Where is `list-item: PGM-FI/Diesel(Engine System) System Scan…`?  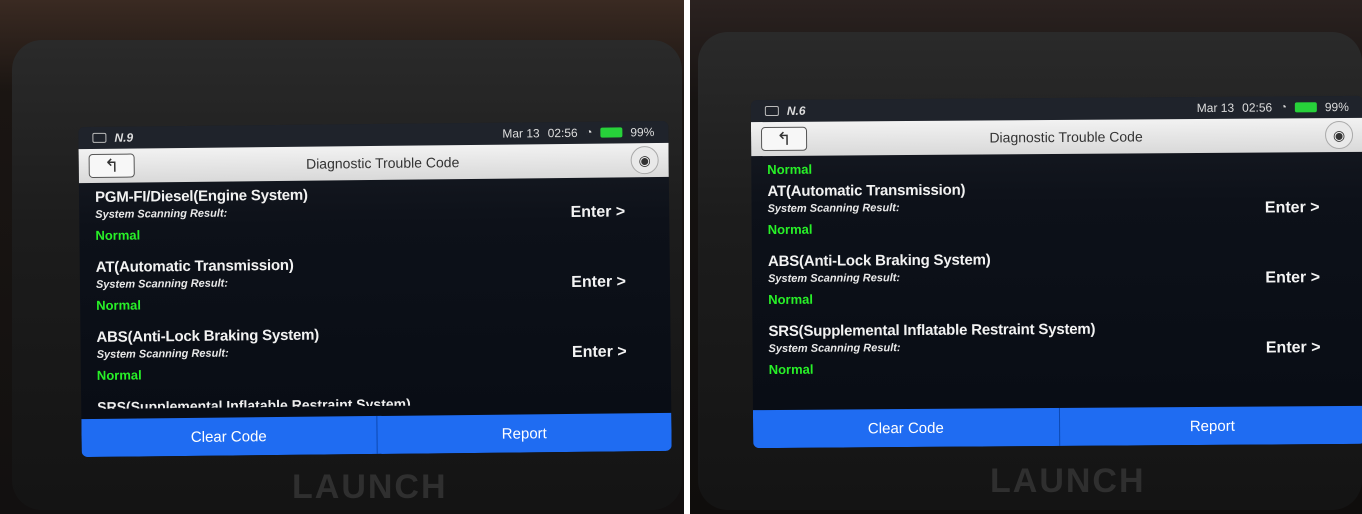
list-item: PGM-FI/Diesel(Engine System) System Scan… is located at coordinates (382, 221).